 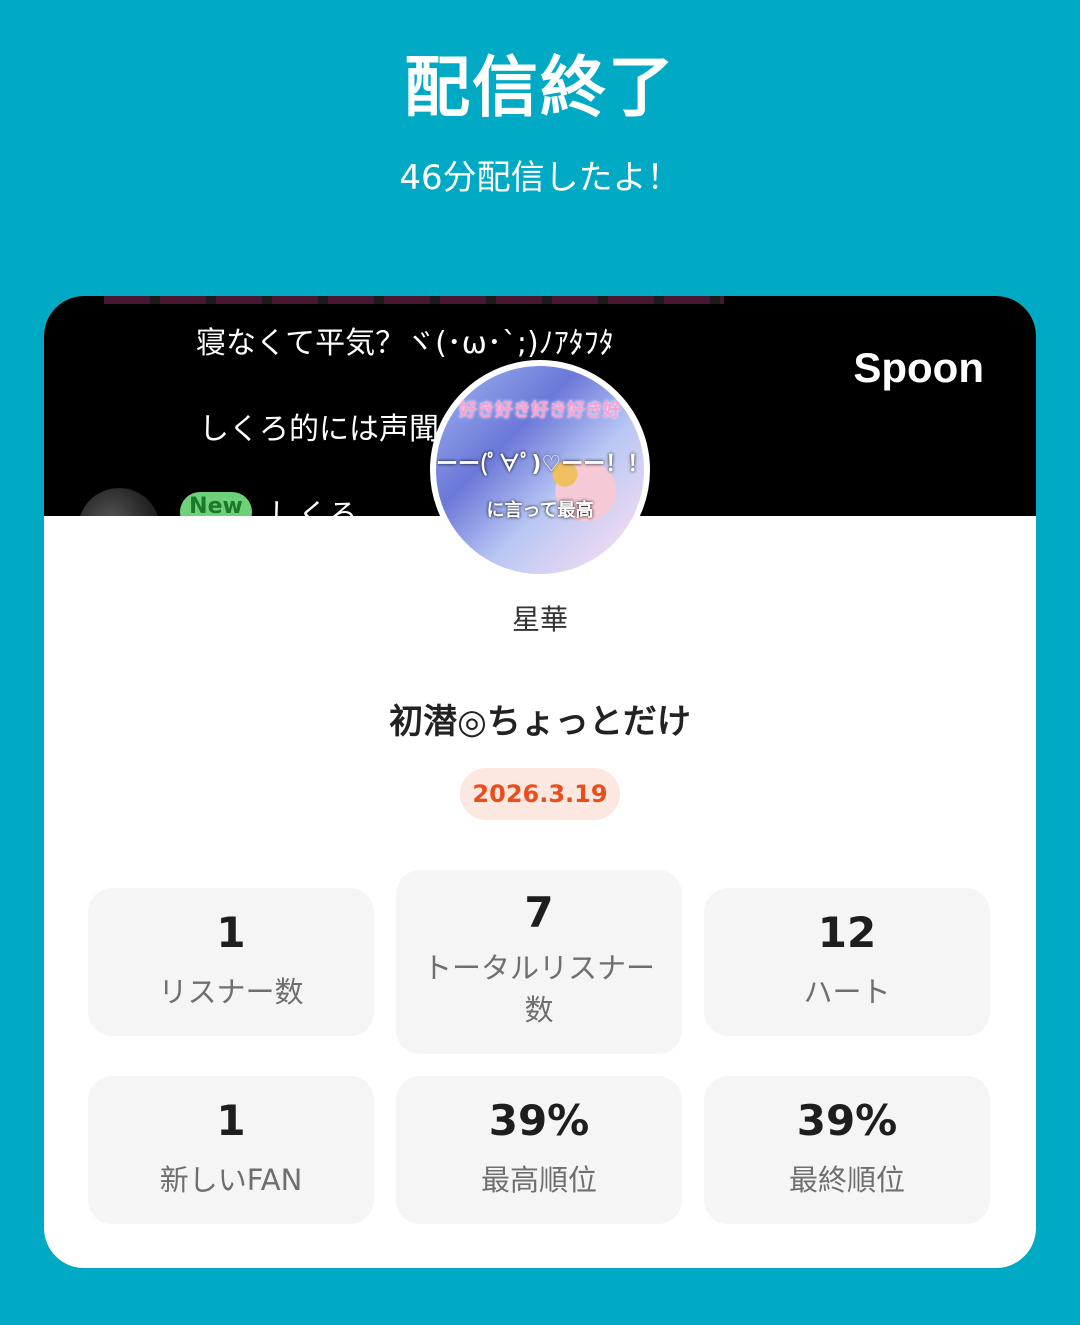 I want to click on chat-user-name: しくろ, so click(x=313, y=507).